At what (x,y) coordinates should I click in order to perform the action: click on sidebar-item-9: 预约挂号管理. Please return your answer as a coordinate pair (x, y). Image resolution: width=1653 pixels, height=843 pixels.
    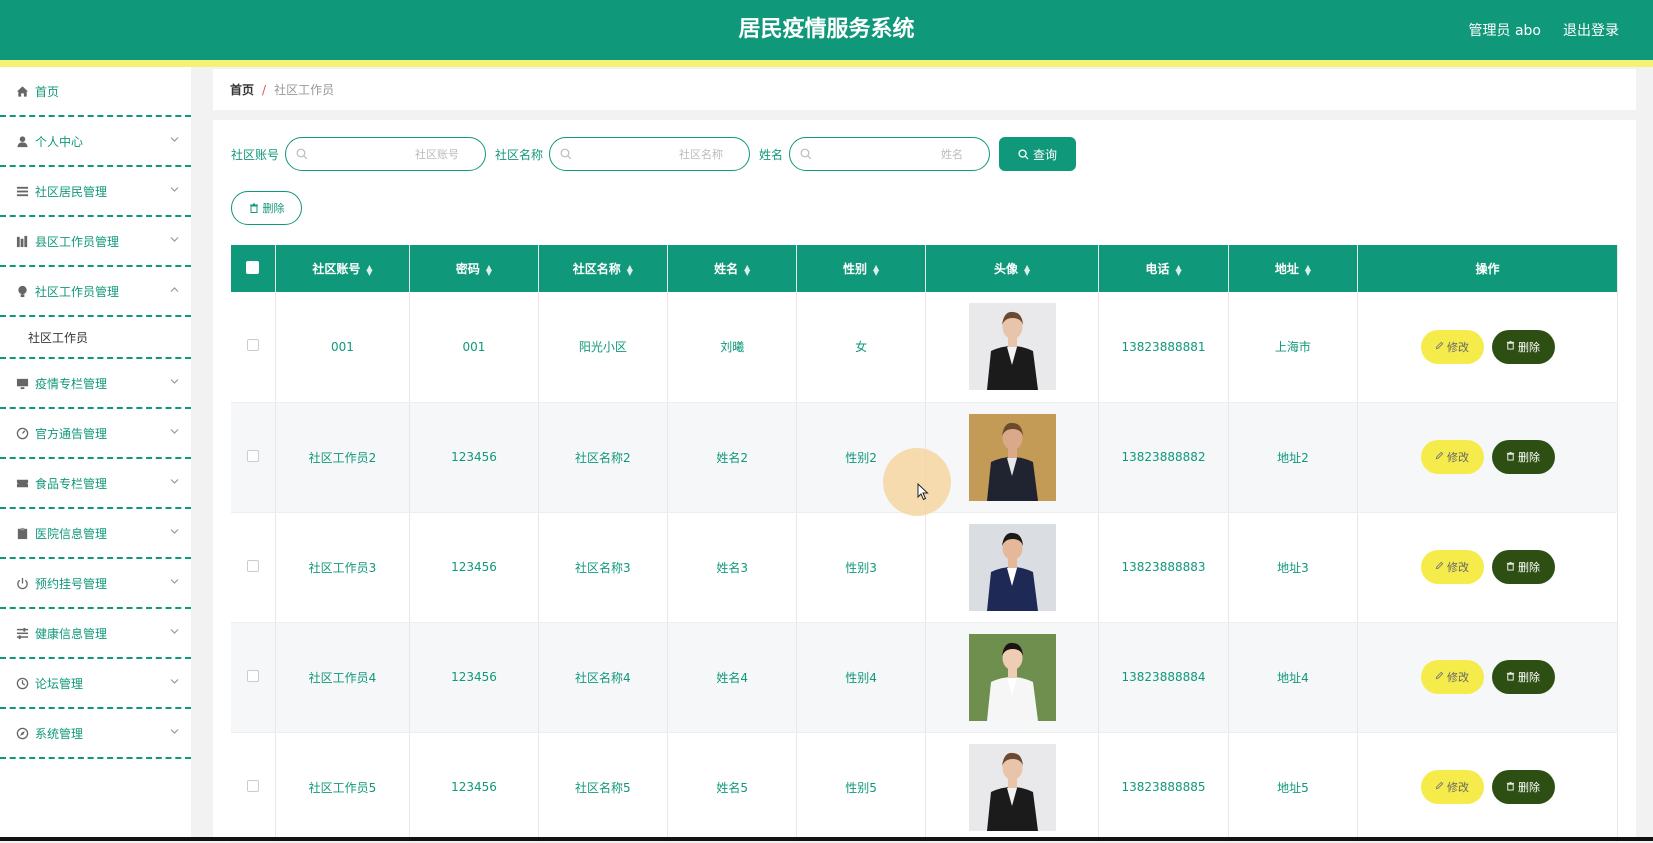
    Looking at the image, I should click on (95, 584).